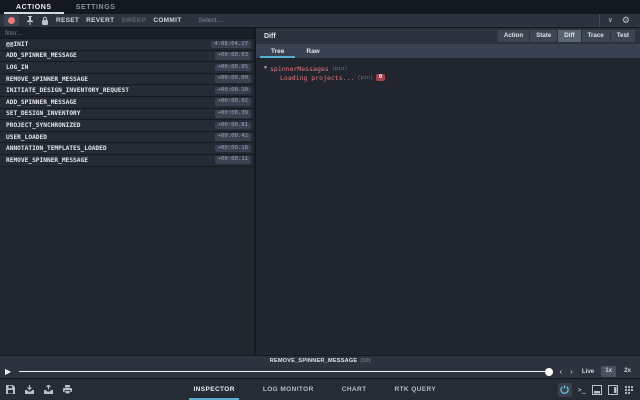 This screenshot has height=400, width=640. What do you see at coordinates (232, 67) in the screenshot?
I see `action-timestamp: +00:00.05` at bounding box center [232, 67].